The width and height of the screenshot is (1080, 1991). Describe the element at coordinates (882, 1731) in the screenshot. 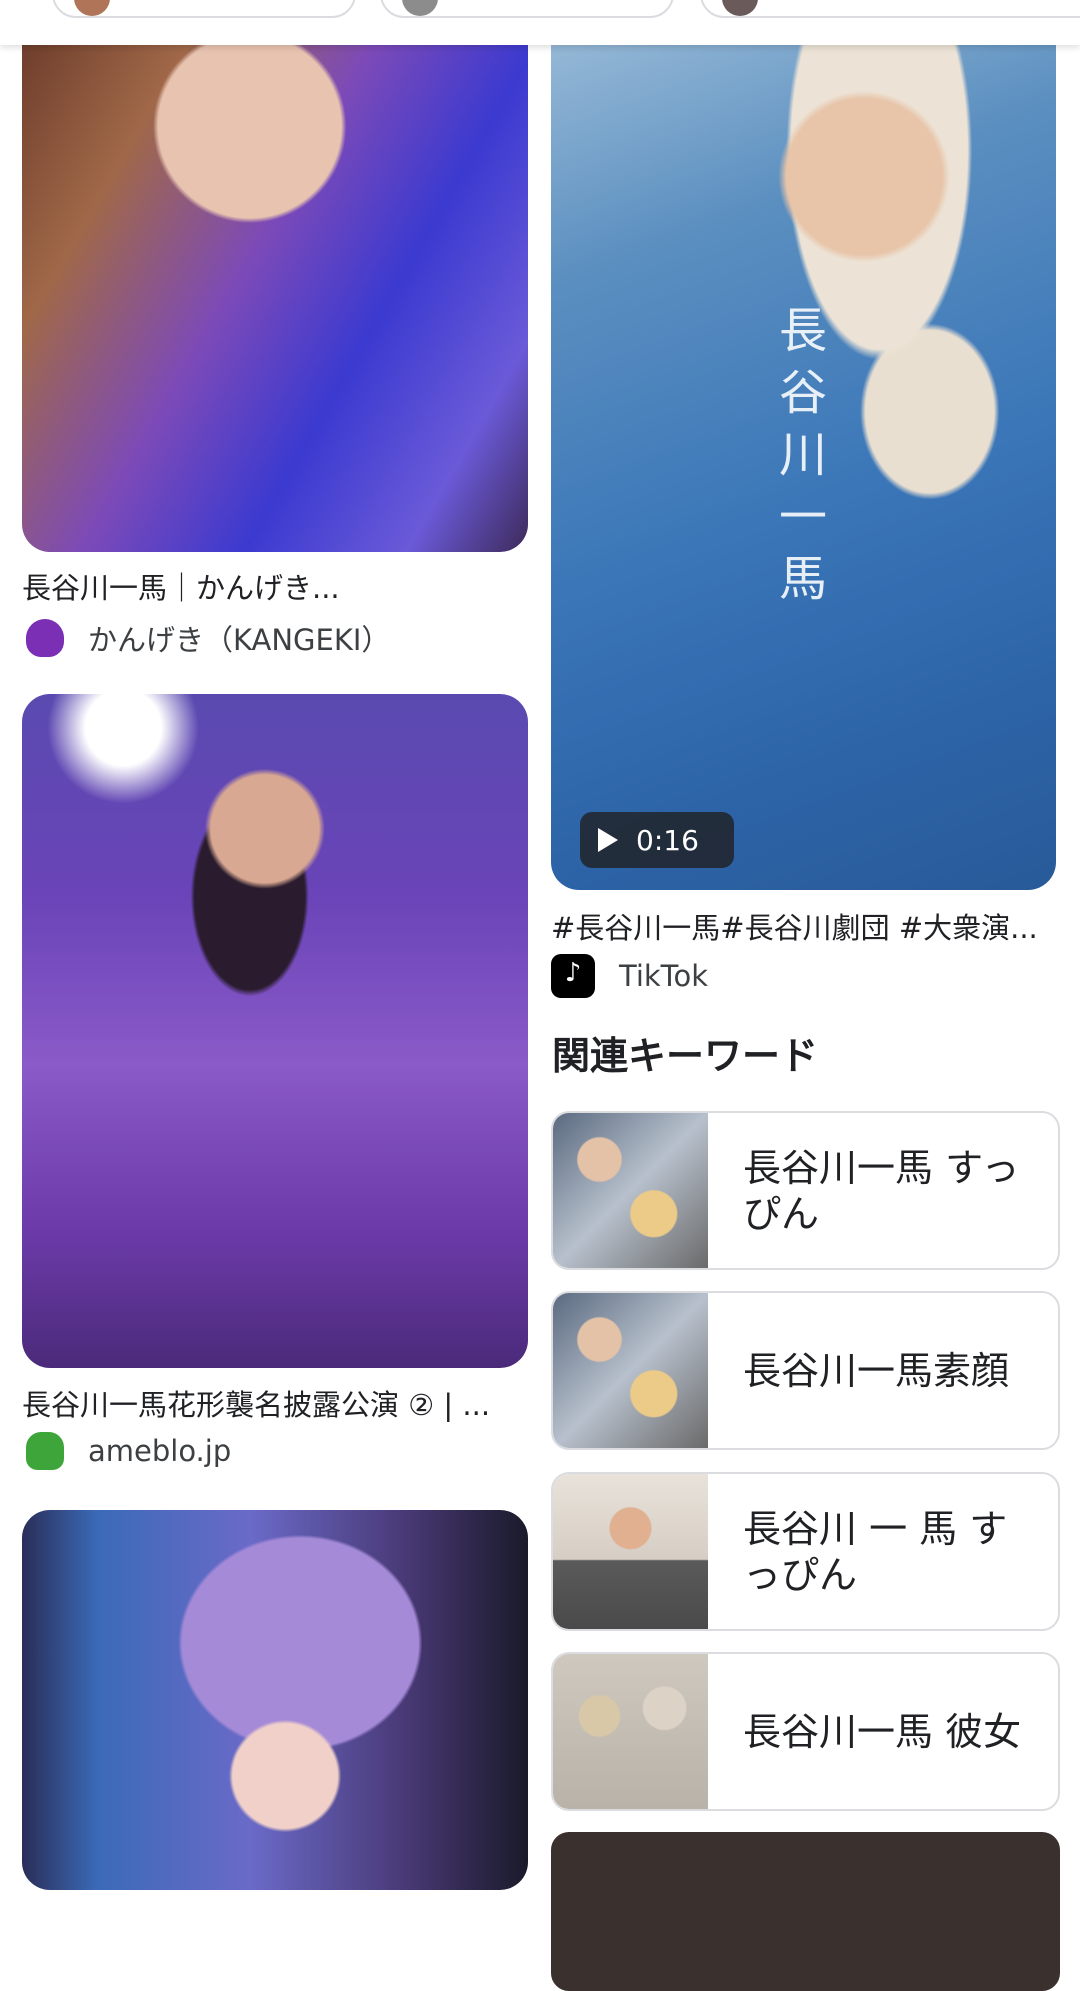

I see `keyword-label: 長谷川一馬 彼女` at that location.